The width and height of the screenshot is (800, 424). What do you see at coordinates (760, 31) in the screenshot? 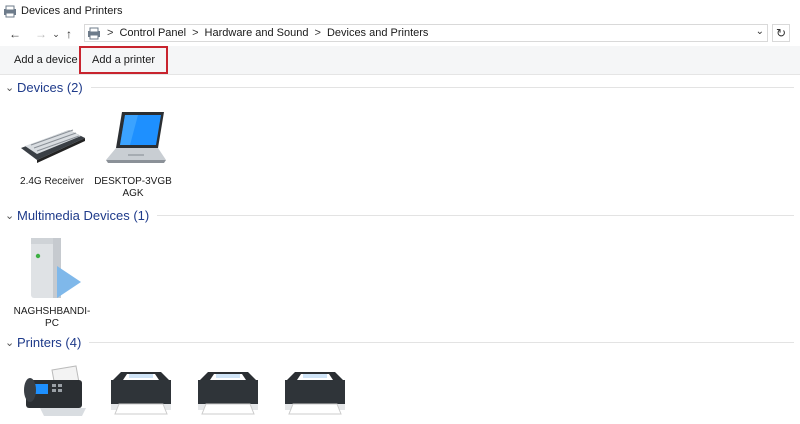
I see `address-dropdown-icon: ⌄` at bounding box center [760, 31].